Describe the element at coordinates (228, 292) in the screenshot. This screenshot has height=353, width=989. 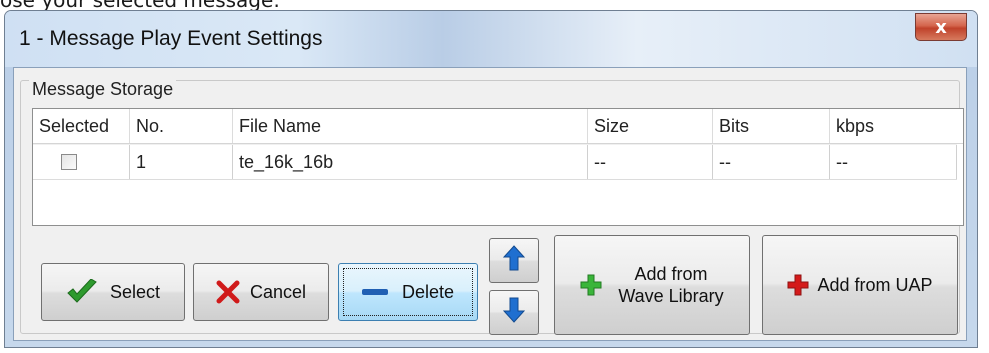
I see `x-icon` at that location.